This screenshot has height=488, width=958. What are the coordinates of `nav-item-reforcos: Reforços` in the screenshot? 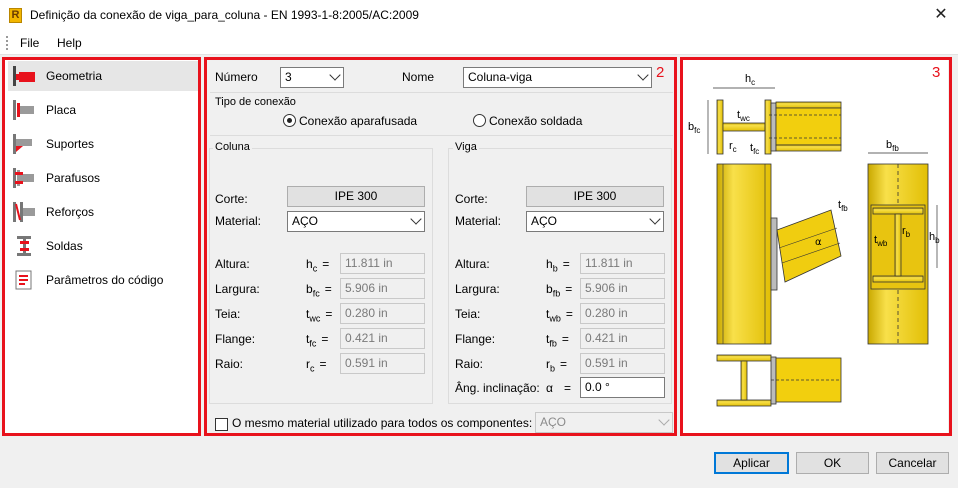 It's located at (103, 212).